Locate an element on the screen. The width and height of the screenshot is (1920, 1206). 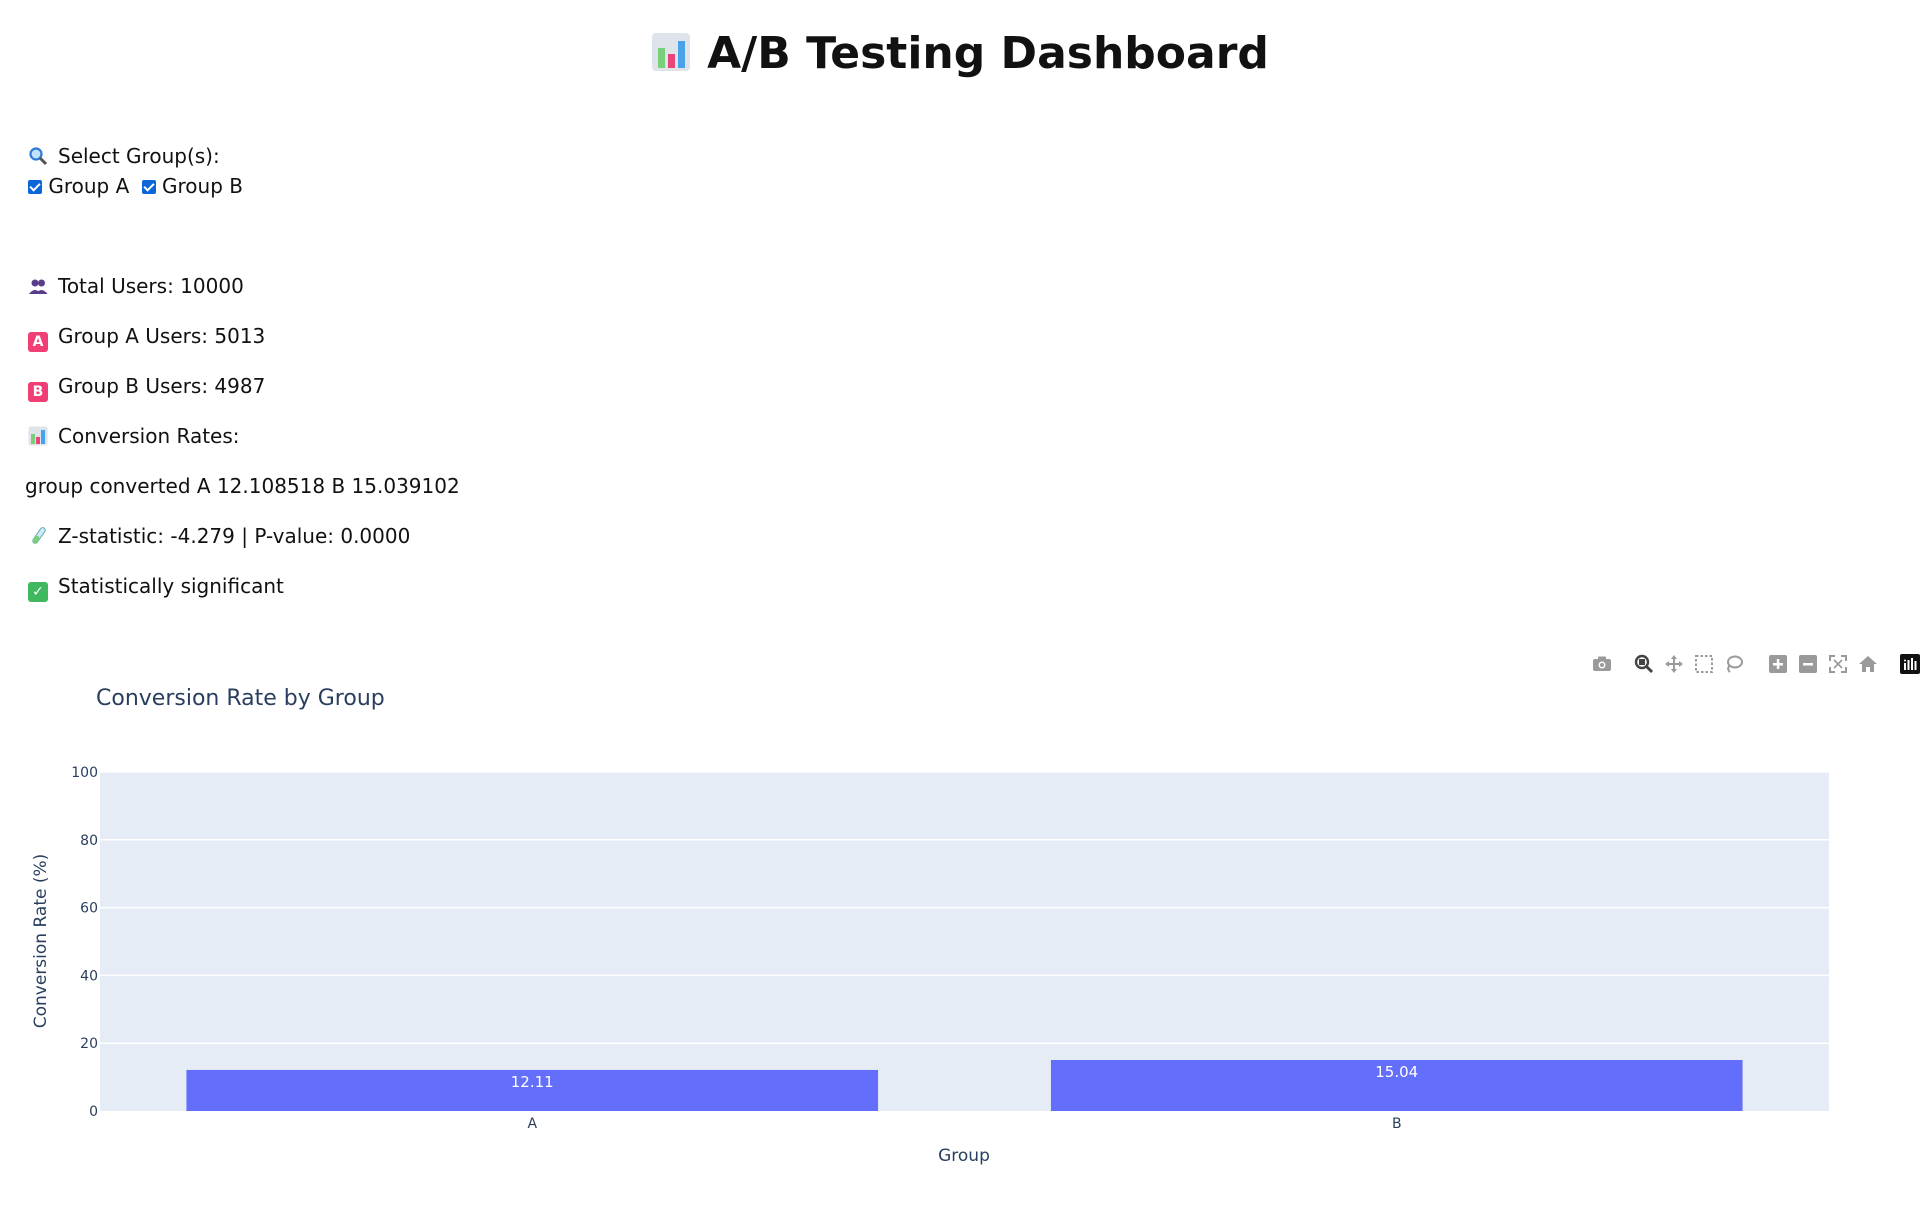
page-title: A/B Testing Dashboard is located at coordinates (960, 53).